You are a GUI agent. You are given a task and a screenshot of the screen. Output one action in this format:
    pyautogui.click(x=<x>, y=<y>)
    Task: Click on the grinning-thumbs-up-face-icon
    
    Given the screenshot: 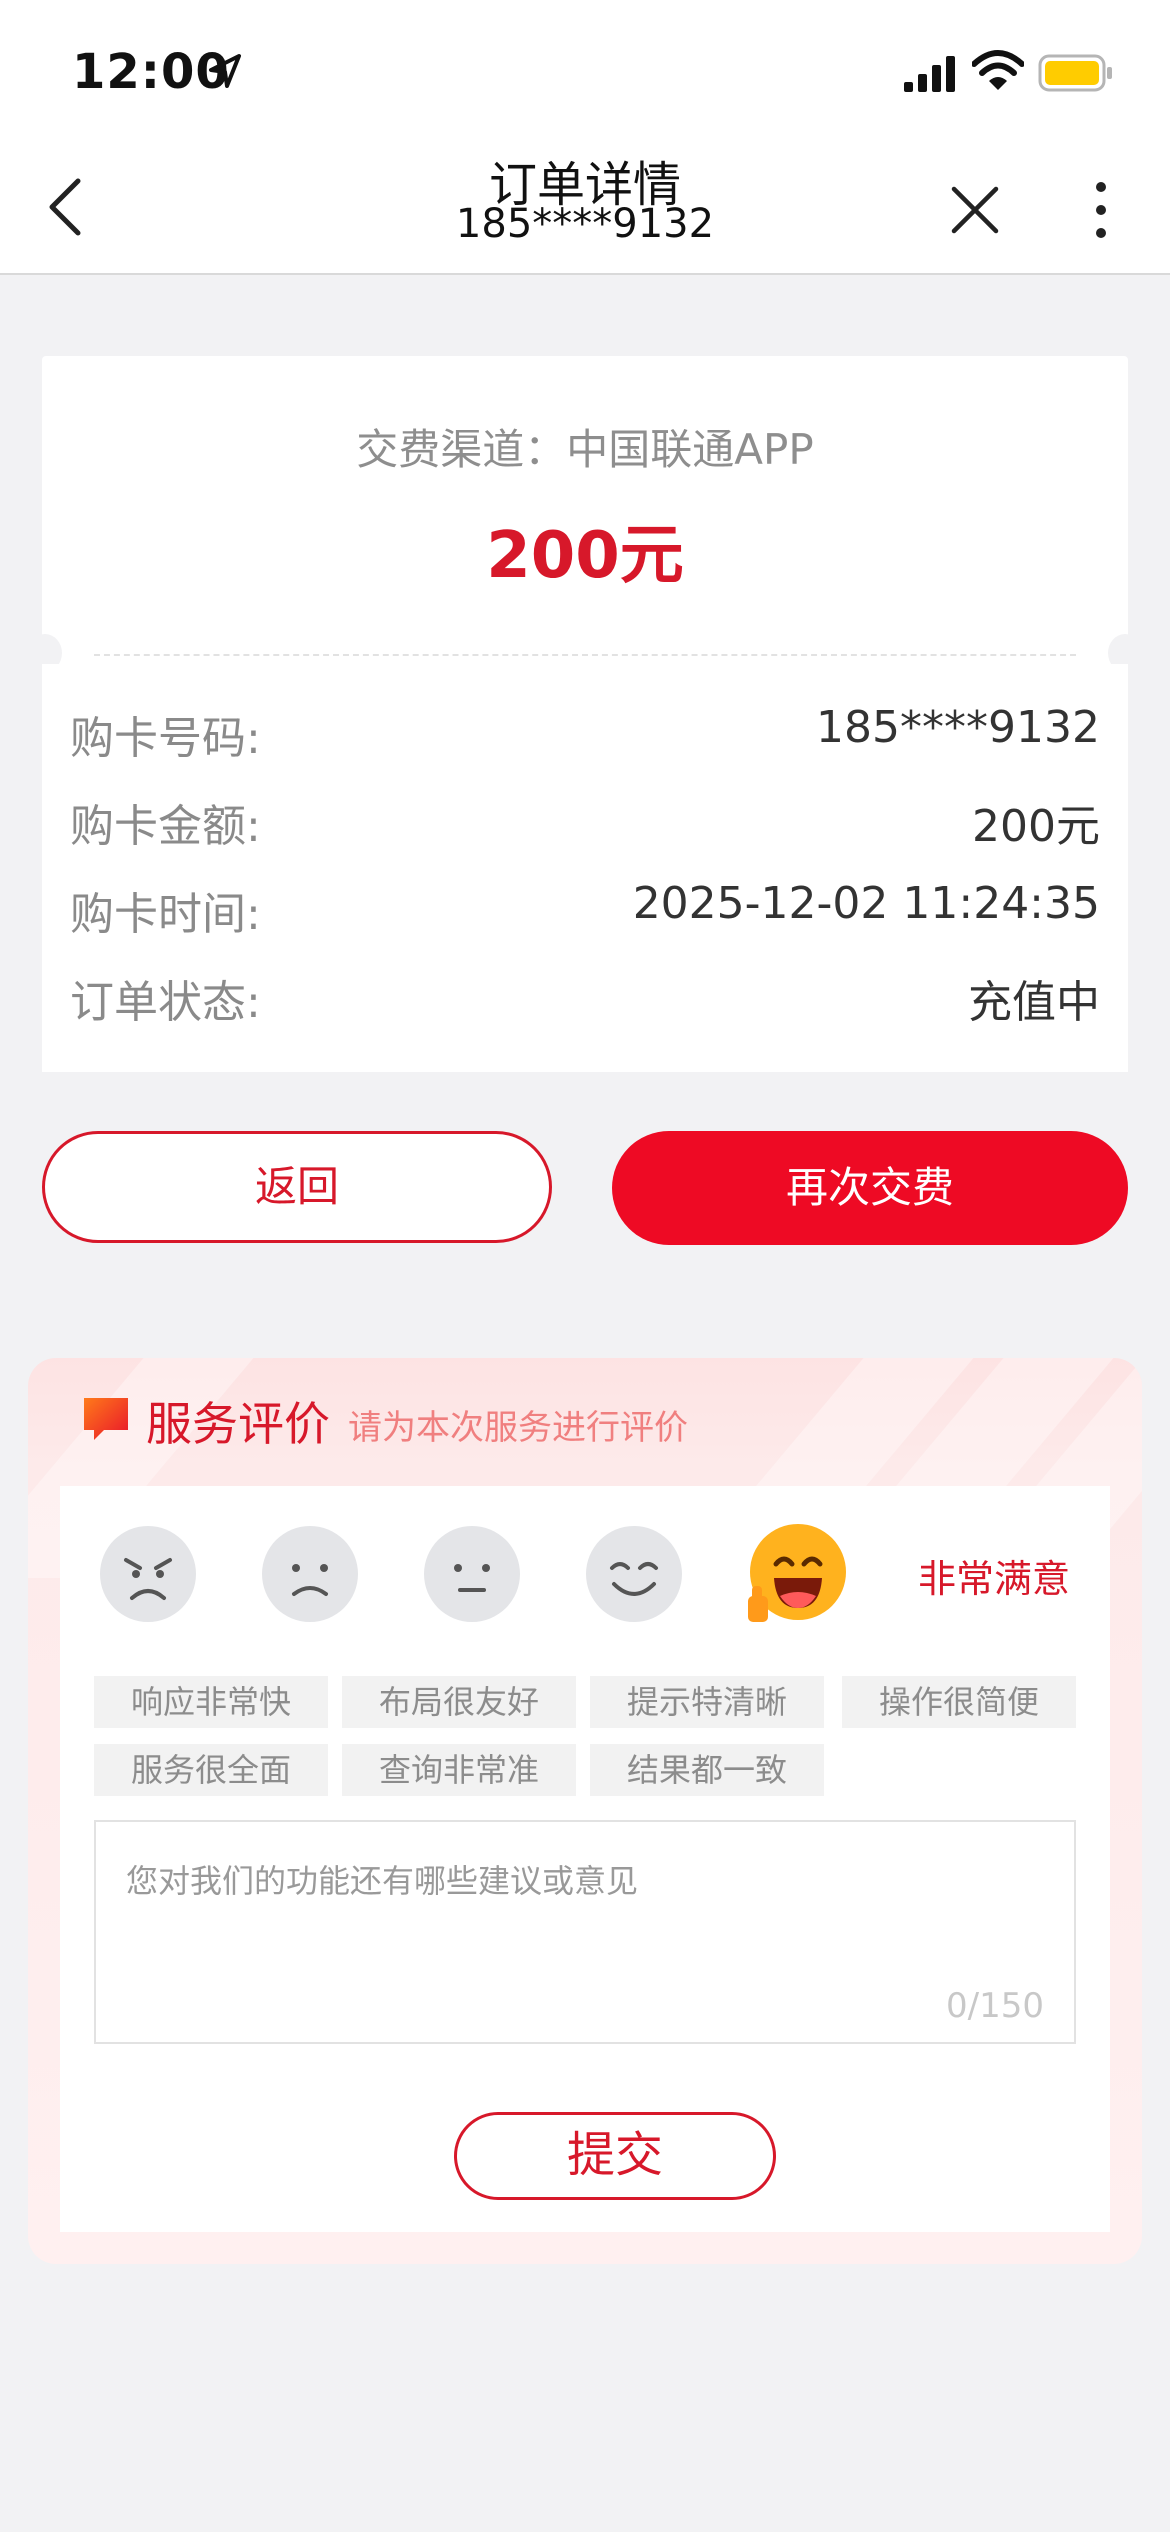 What is the action you would take?
    pyautogui.click(x=796, y=1574)
    